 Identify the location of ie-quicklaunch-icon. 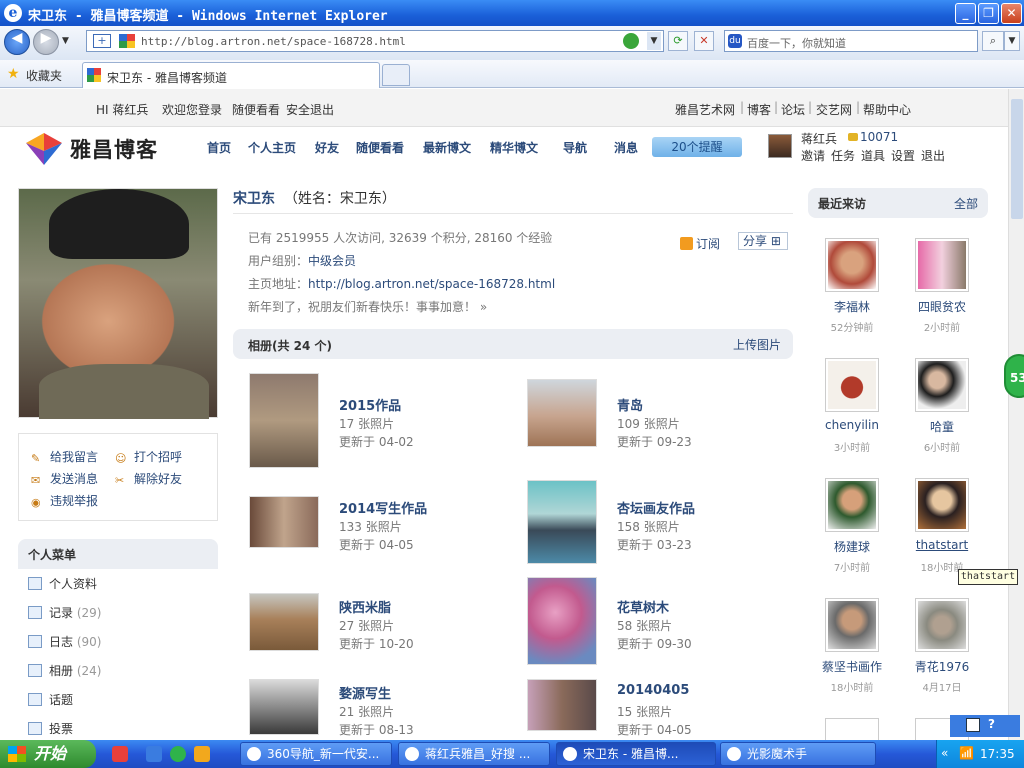
(154, 754).